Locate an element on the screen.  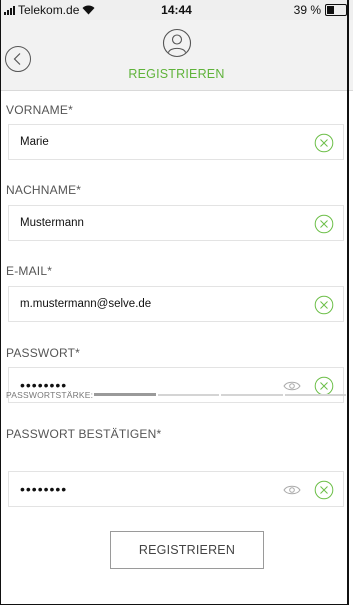
battery-percent: 39 % is located at coordinates (307, 10).